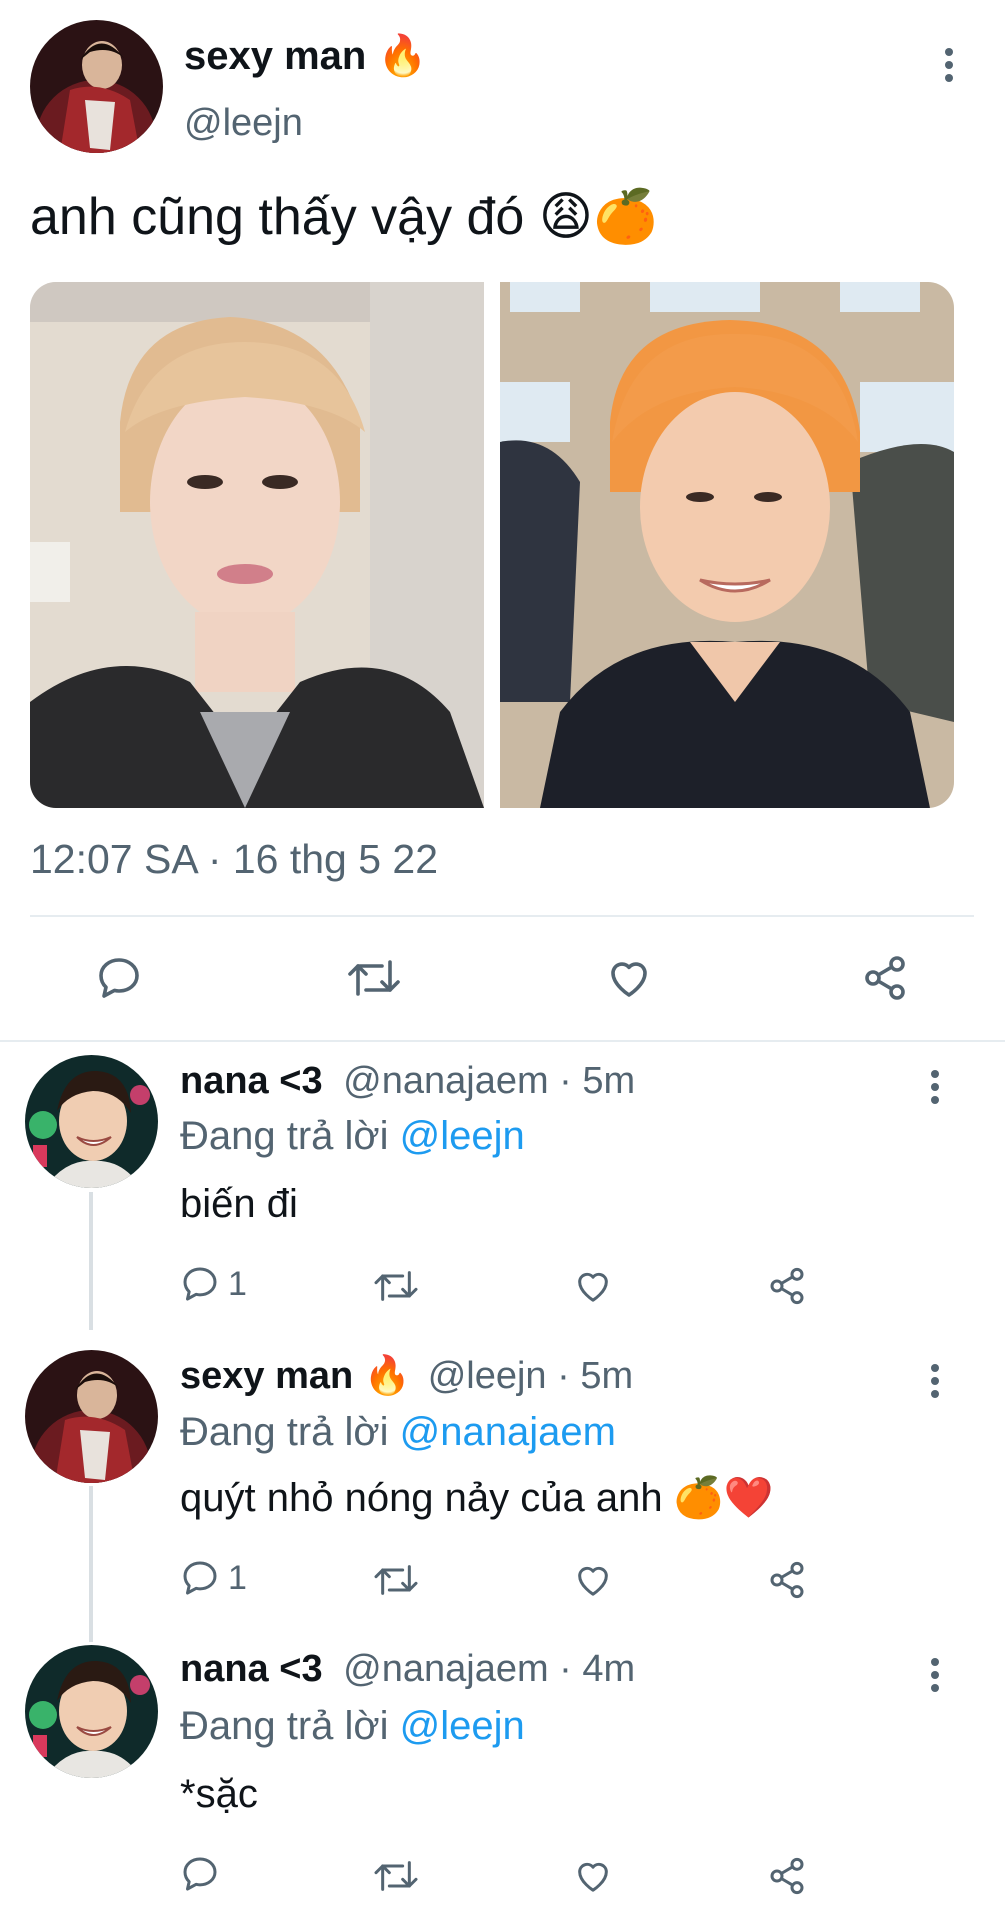 Image resolution: width=1005 pixels, height=1920 pixels. Describe the element at coordinates (275, 56) in the screenshot. I see `display-name-text: sexy man` at that location.